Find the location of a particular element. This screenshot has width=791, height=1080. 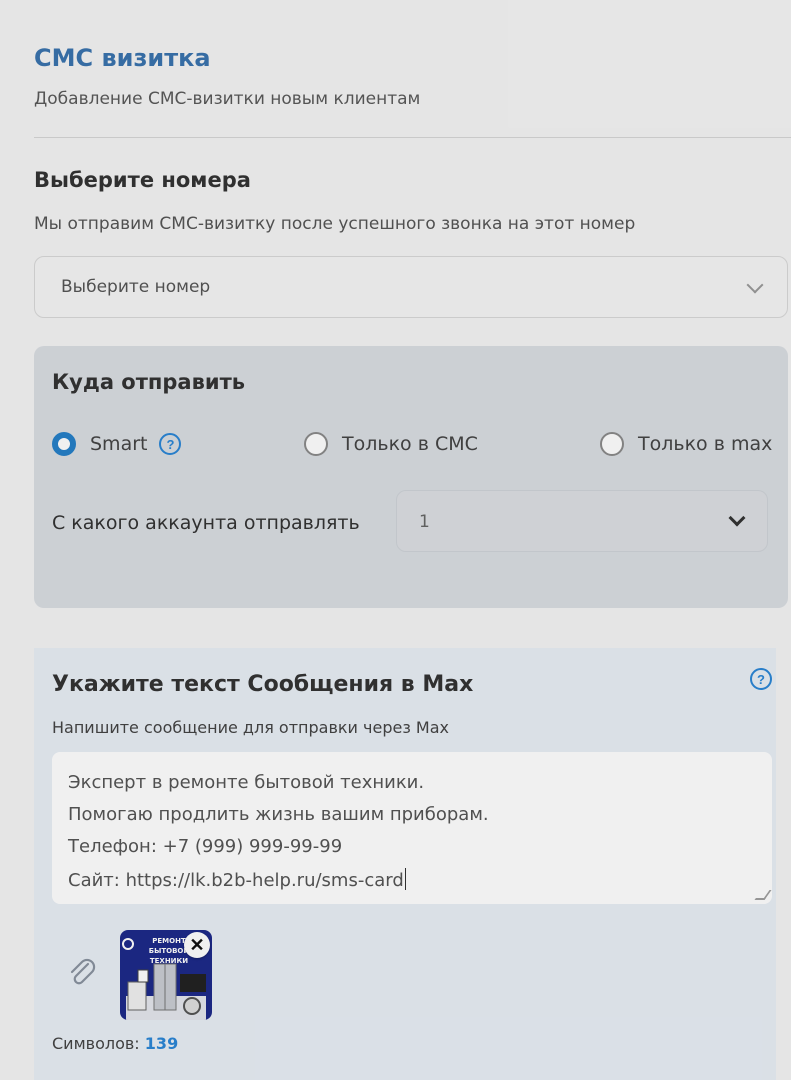

character-counter: Символов: 139 is located at coordinates (115, 1043).